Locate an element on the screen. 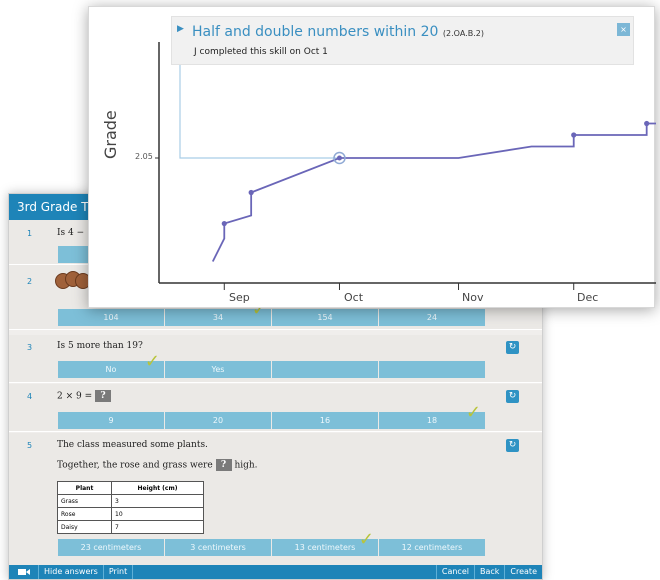  answer-button: 3 centimeters is located at coordinates (218, 547).